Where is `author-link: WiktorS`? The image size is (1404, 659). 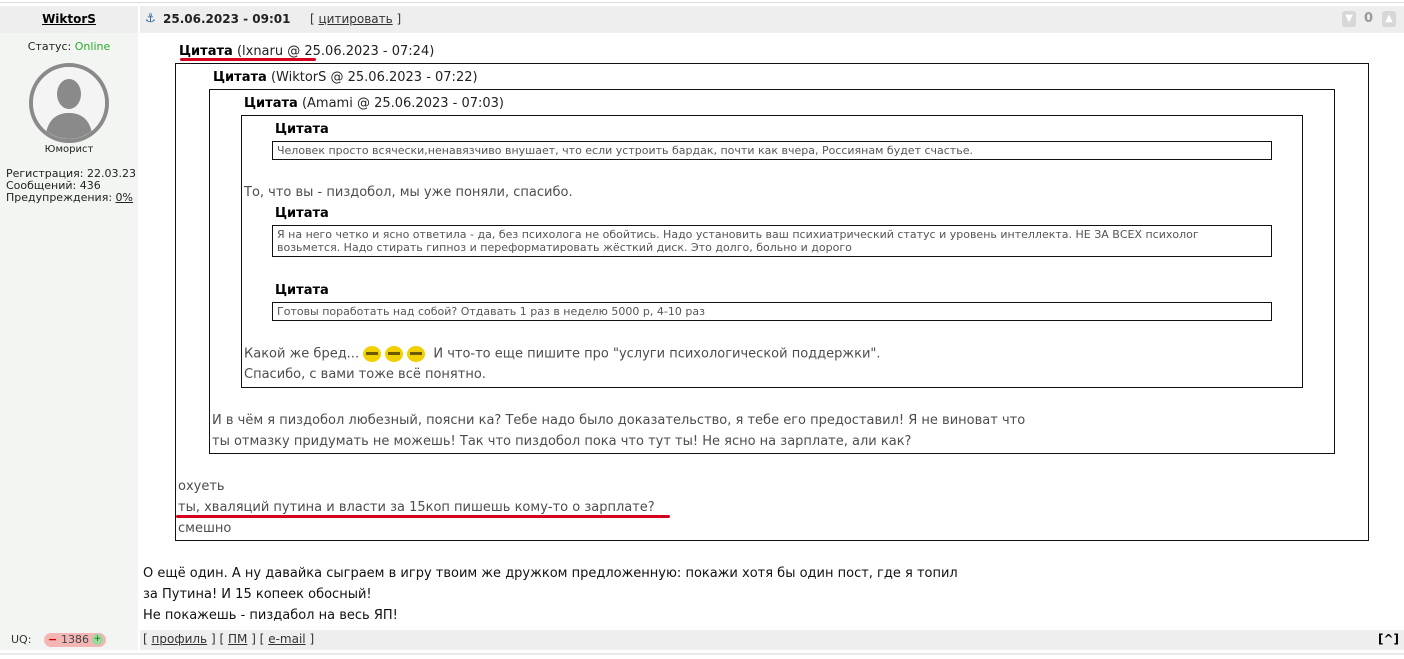
author-link: WiktorS is located at coordinates (69, 19).